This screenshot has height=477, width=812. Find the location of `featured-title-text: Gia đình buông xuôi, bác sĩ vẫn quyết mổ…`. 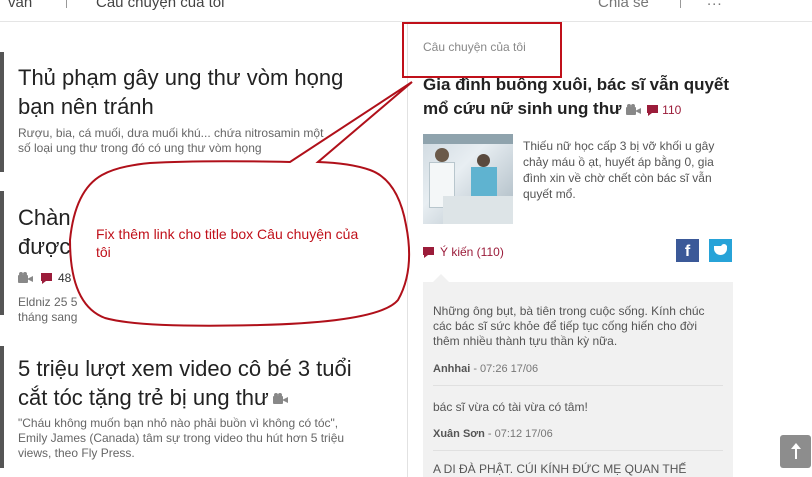

featured-title-text: Gia đình buông xuôi, bác sĩ vẫn quyết mổ… is located at coordinates (576, 96).